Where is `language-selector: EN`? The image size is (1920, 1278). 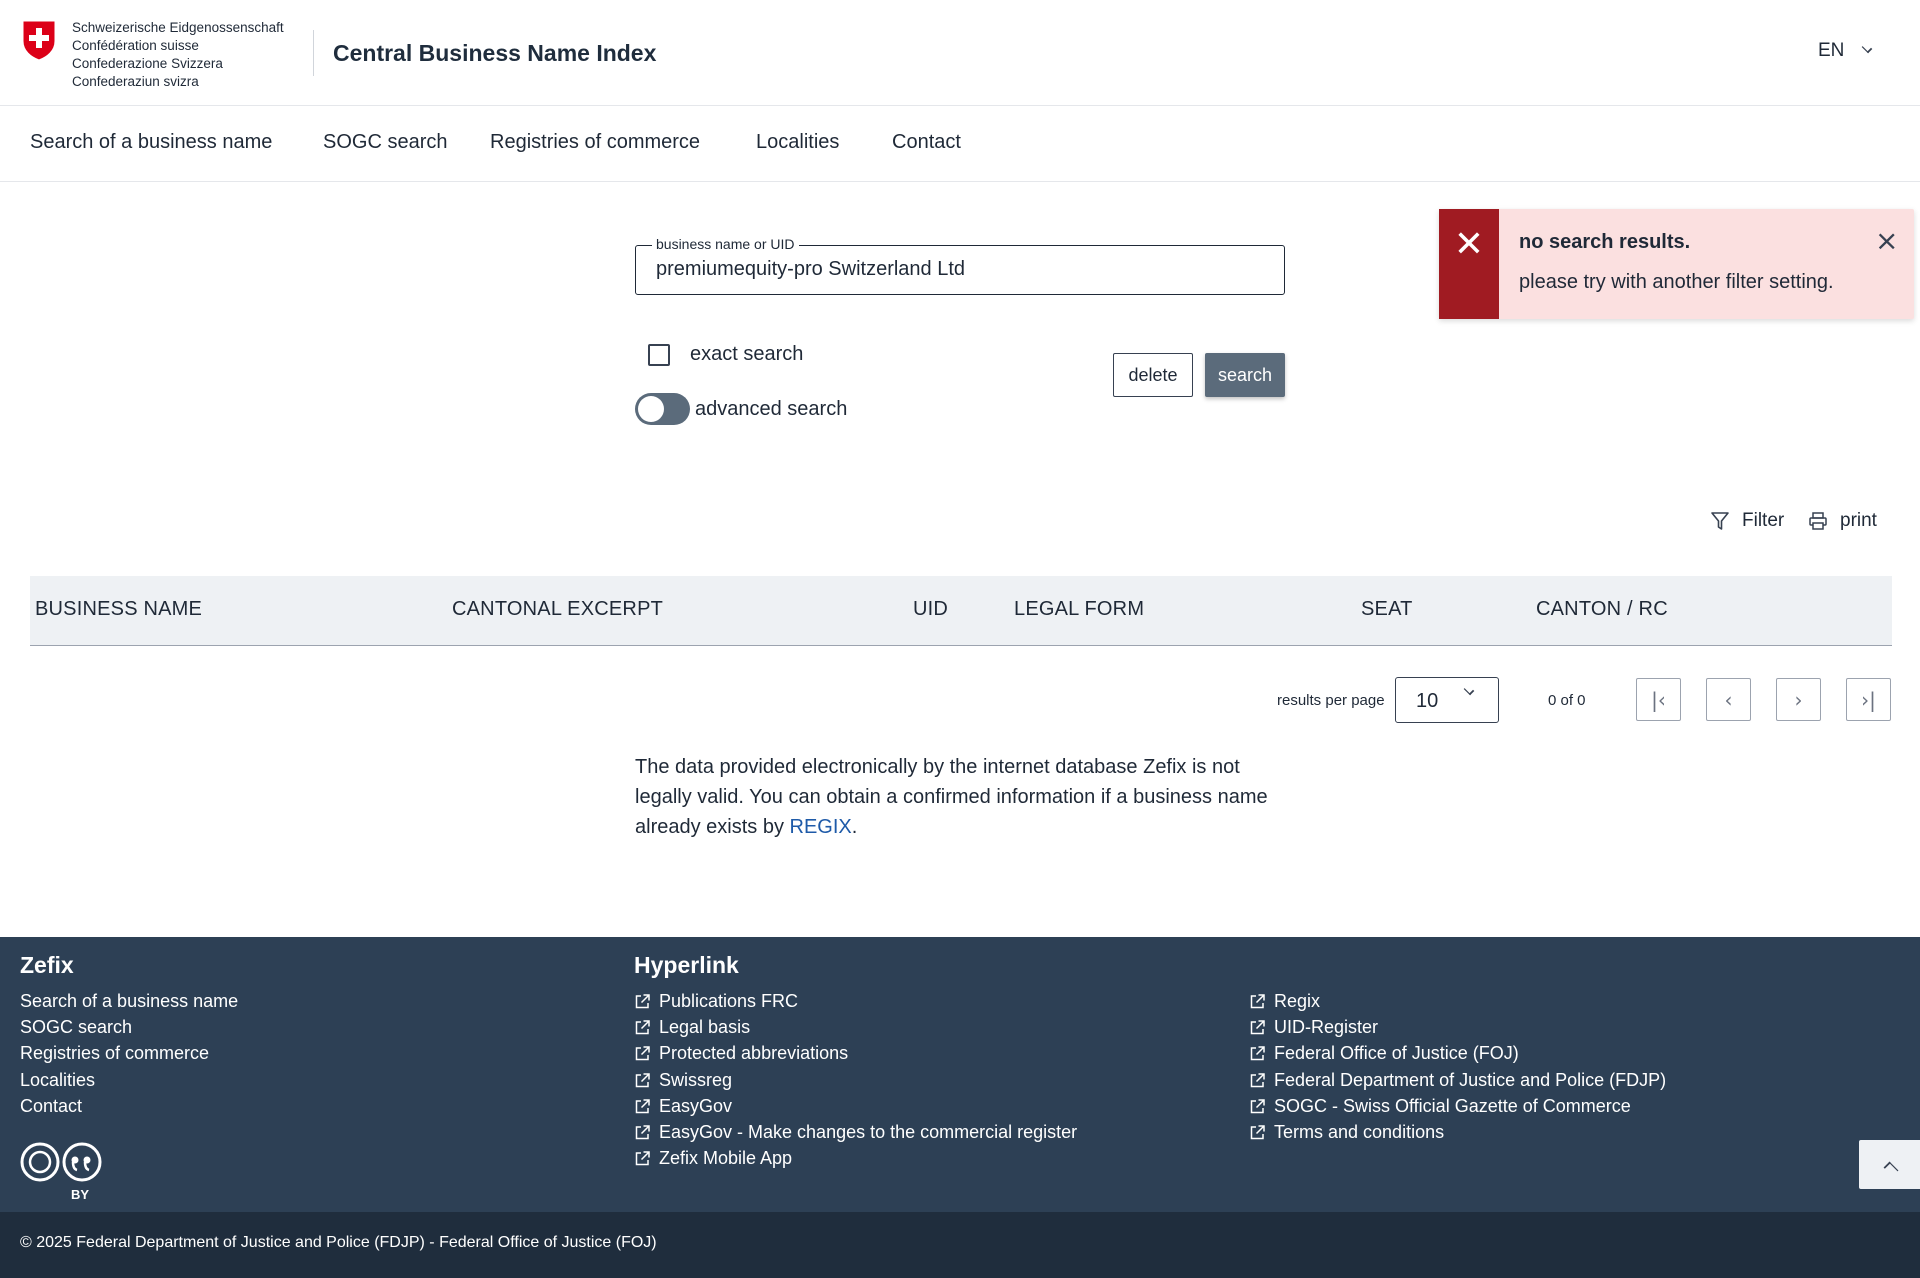 language-selector: EN is located at coordinates (1845, 51).